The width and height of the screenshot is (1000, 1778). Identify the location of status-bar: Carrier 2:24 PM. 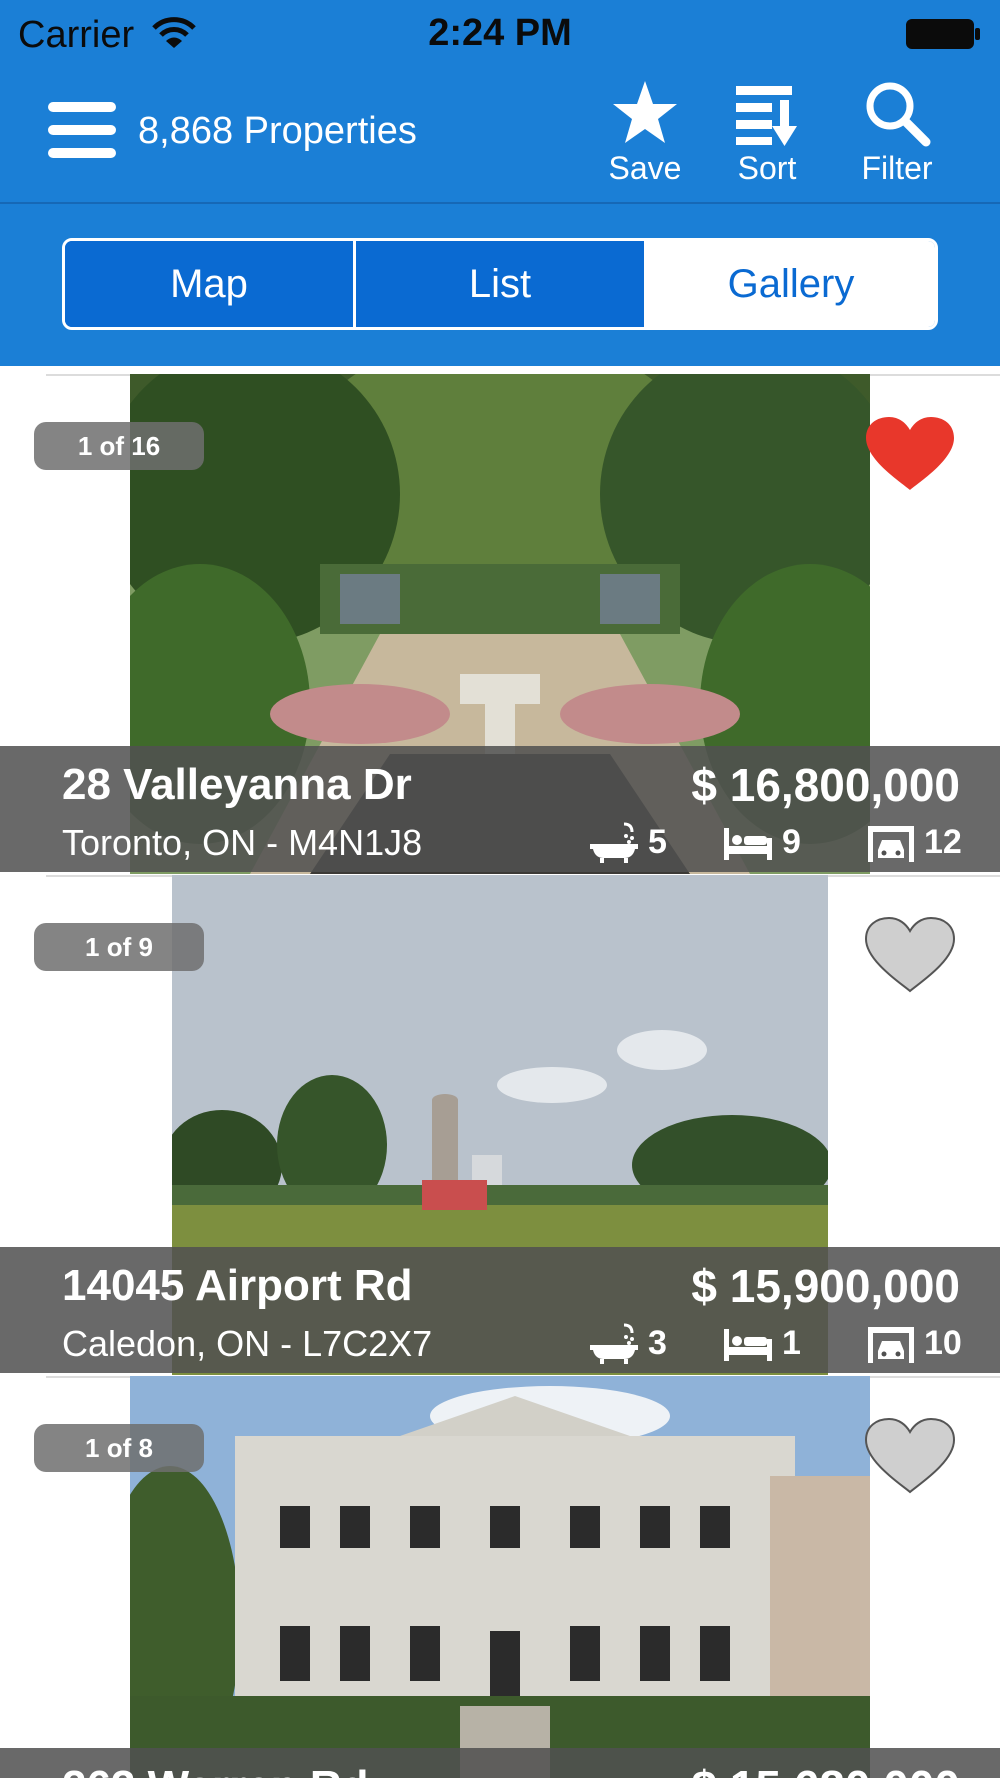
(500, 35).